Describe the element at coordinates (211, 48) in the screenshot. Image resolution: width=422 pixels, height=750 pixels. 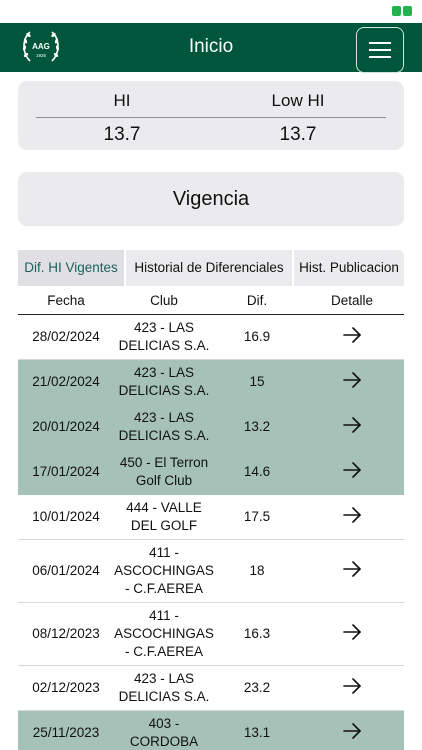
I see `app-bar: AAG 1926 Inicio` at that location.